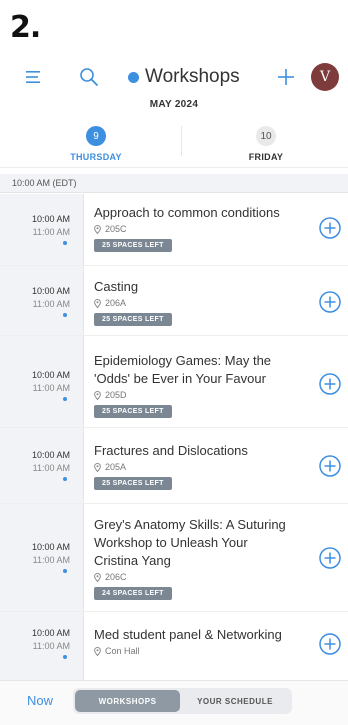 The height and width of the screenshot is (725, 348). Describe the element at coordinates (183, 360) in the screenshot. I see `event-title-line: Epidemiology Games: May the` at that location.